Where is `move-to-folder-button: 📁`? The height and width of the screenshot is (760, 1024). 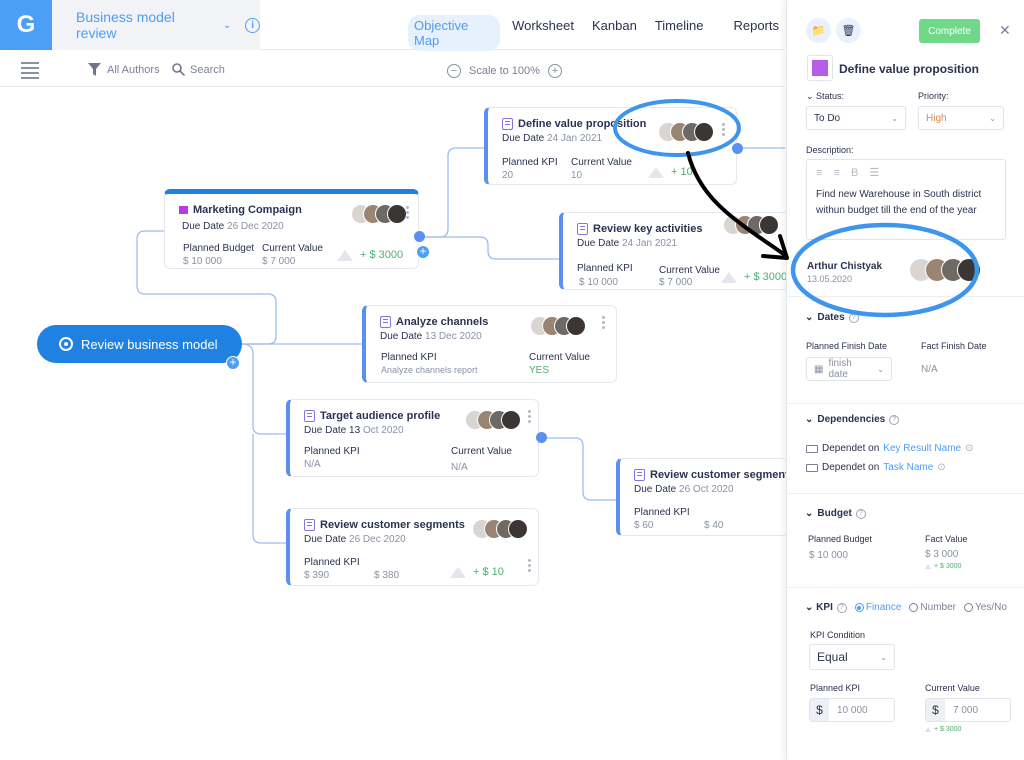 move-to-folder-button: 📁 is located at coordinates (818, 30).